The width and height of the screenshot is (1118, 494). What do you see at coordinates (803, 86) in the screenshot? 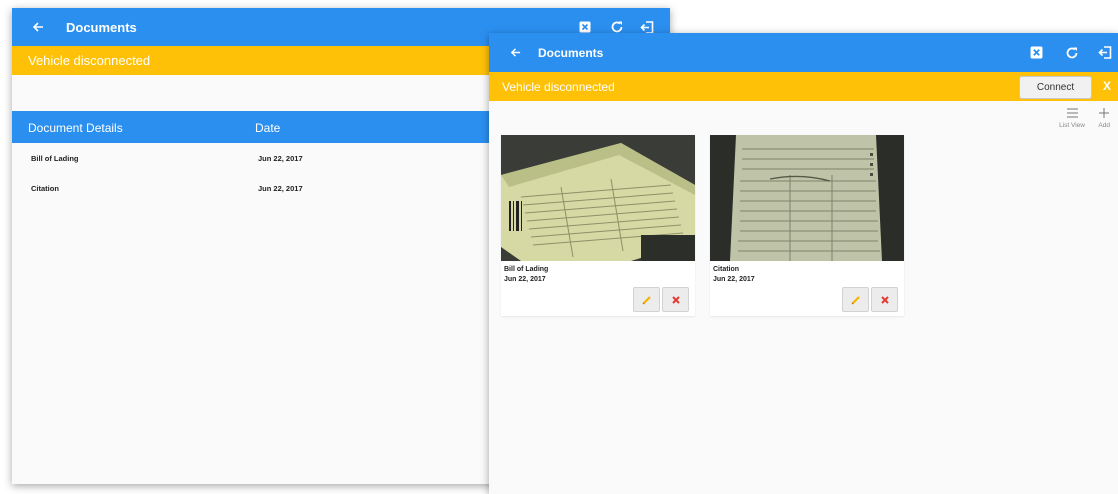
I see `vehicle-status-banner: Vehicle disconnected Connect X` at bounding box center [803, 86].